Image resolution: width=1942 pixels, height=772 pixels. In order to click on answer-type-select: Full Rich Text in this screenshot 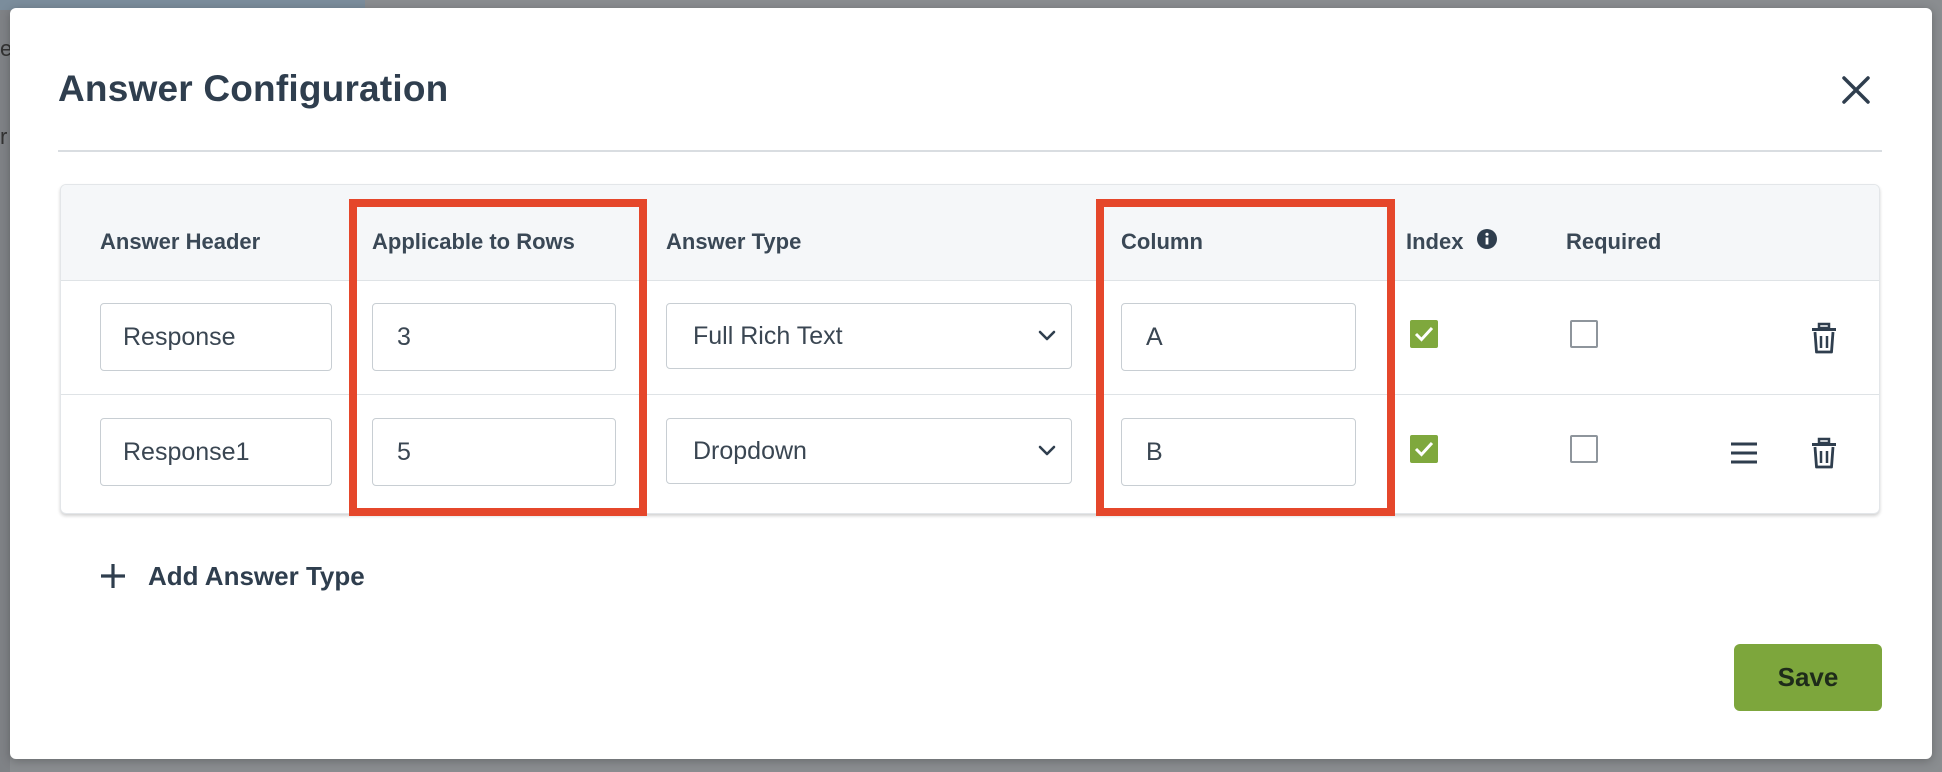, I will do `click(869, 336)`.